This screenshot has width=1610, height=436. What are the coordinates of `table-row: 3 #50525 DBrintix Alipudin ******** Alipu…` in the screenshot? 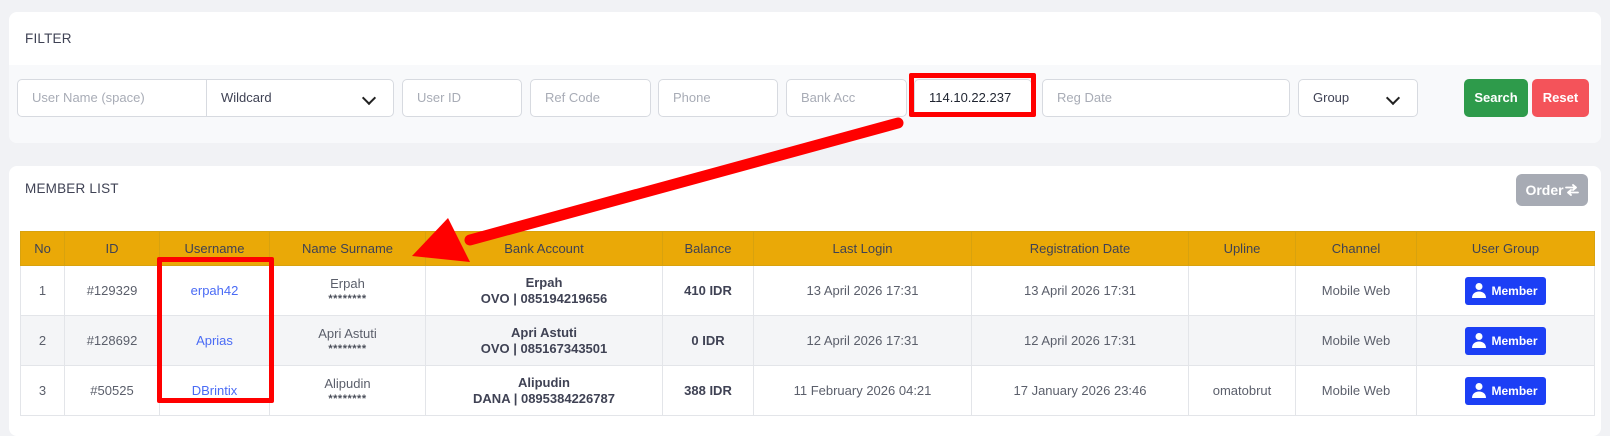 It's located at (807, 390).